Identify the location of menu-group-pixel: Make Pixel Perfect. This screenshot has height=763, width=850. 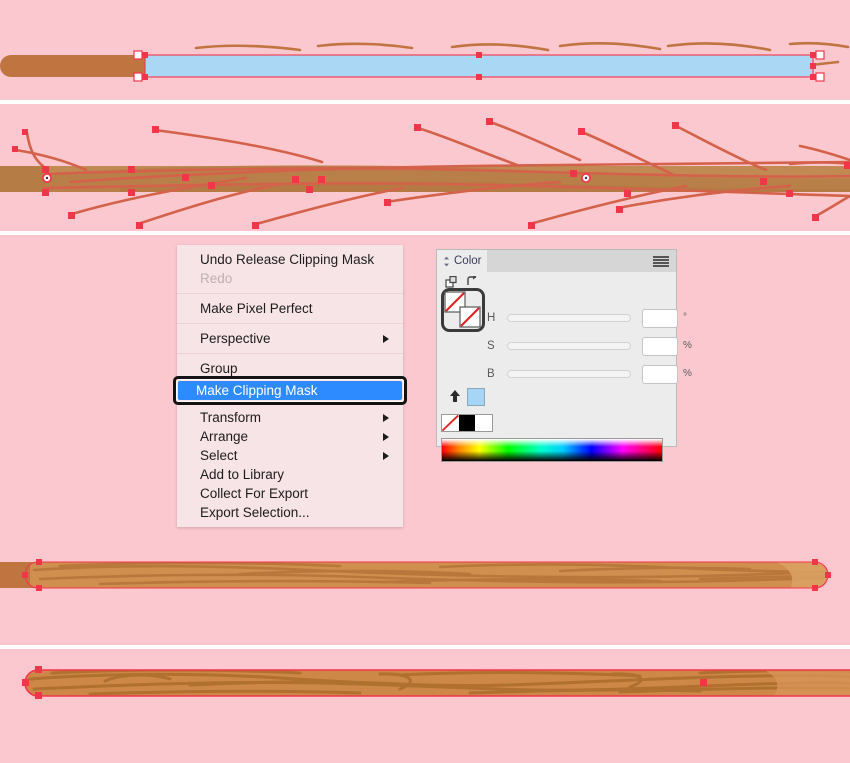
(290, 308).